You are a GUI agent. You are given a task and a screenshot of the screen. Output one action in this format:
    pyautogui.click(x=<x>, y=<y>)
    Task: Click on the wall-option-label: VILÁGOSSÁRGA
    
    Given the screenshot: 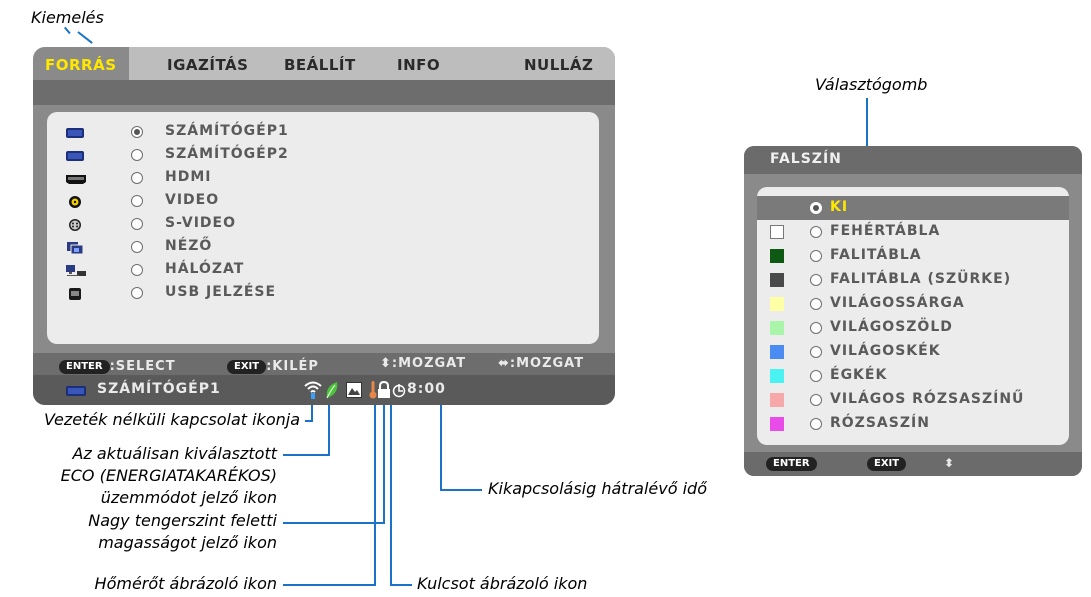 What is the action you would take?
    pyautogui.click(x=897, y=303)
    